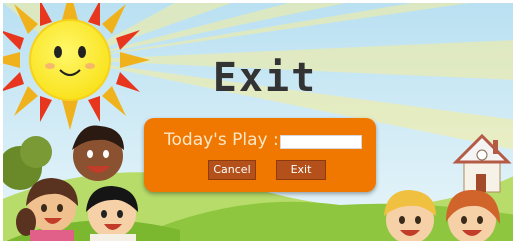 This screenshot has height=244, width=516. Describe the element at coordinates (321, 142) in the screenshot. I see `todays-play-input` at that location.